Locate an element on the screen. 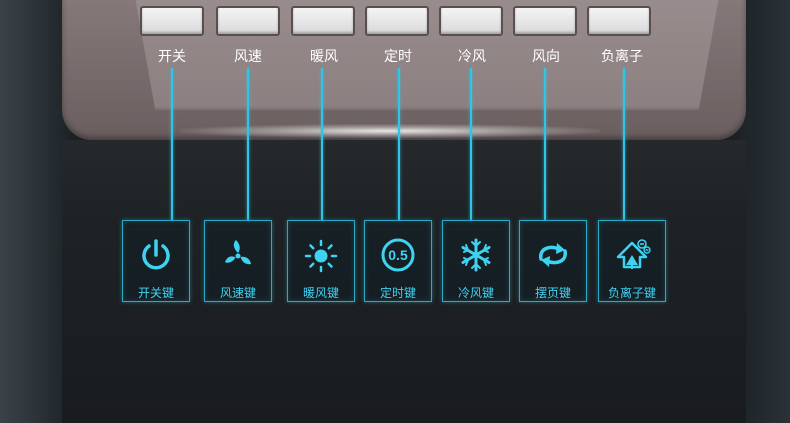 Image resolution: width=790 pixels, height=423 pixels. connector-line-warm is located at coordinates (322, 144).